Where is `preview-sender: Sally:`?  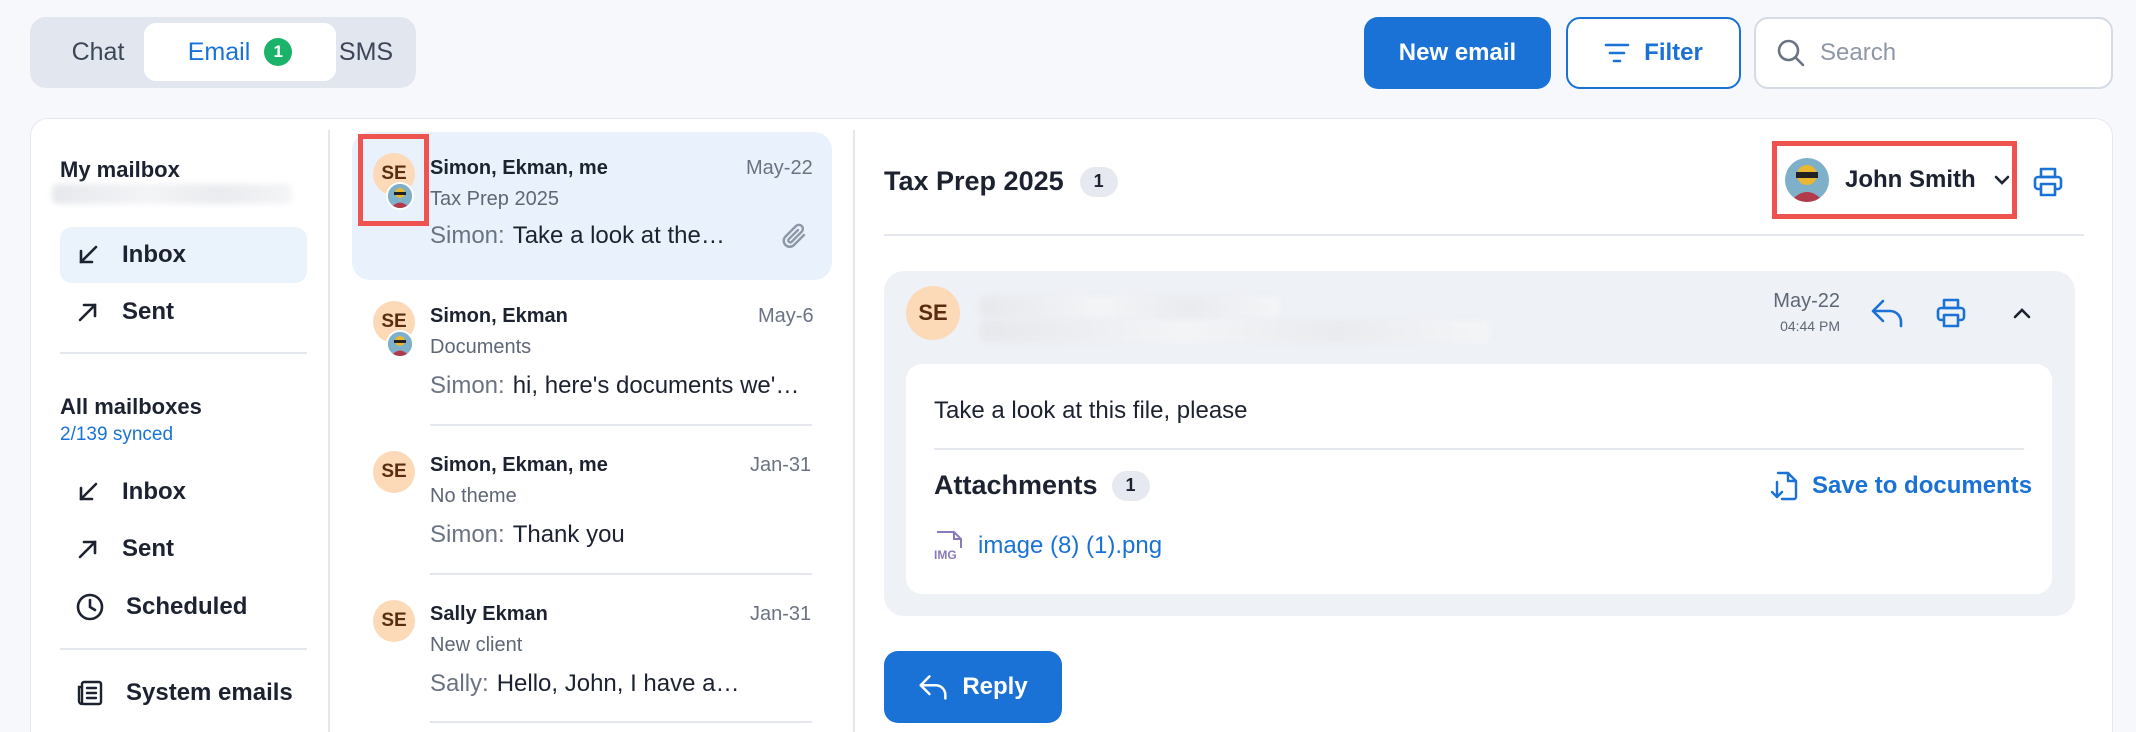 preview-sender: Sally: is located at coordinates (459, 683).